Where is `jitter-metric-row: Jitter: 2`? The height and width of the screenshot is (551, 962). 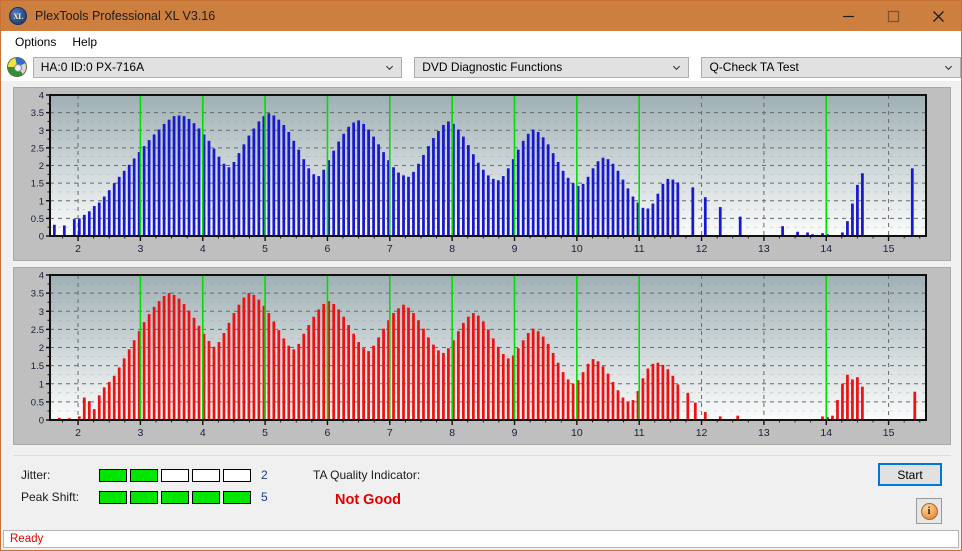 jitter-metric-row: Jitter: 2 is located at coordinates (144, 475).